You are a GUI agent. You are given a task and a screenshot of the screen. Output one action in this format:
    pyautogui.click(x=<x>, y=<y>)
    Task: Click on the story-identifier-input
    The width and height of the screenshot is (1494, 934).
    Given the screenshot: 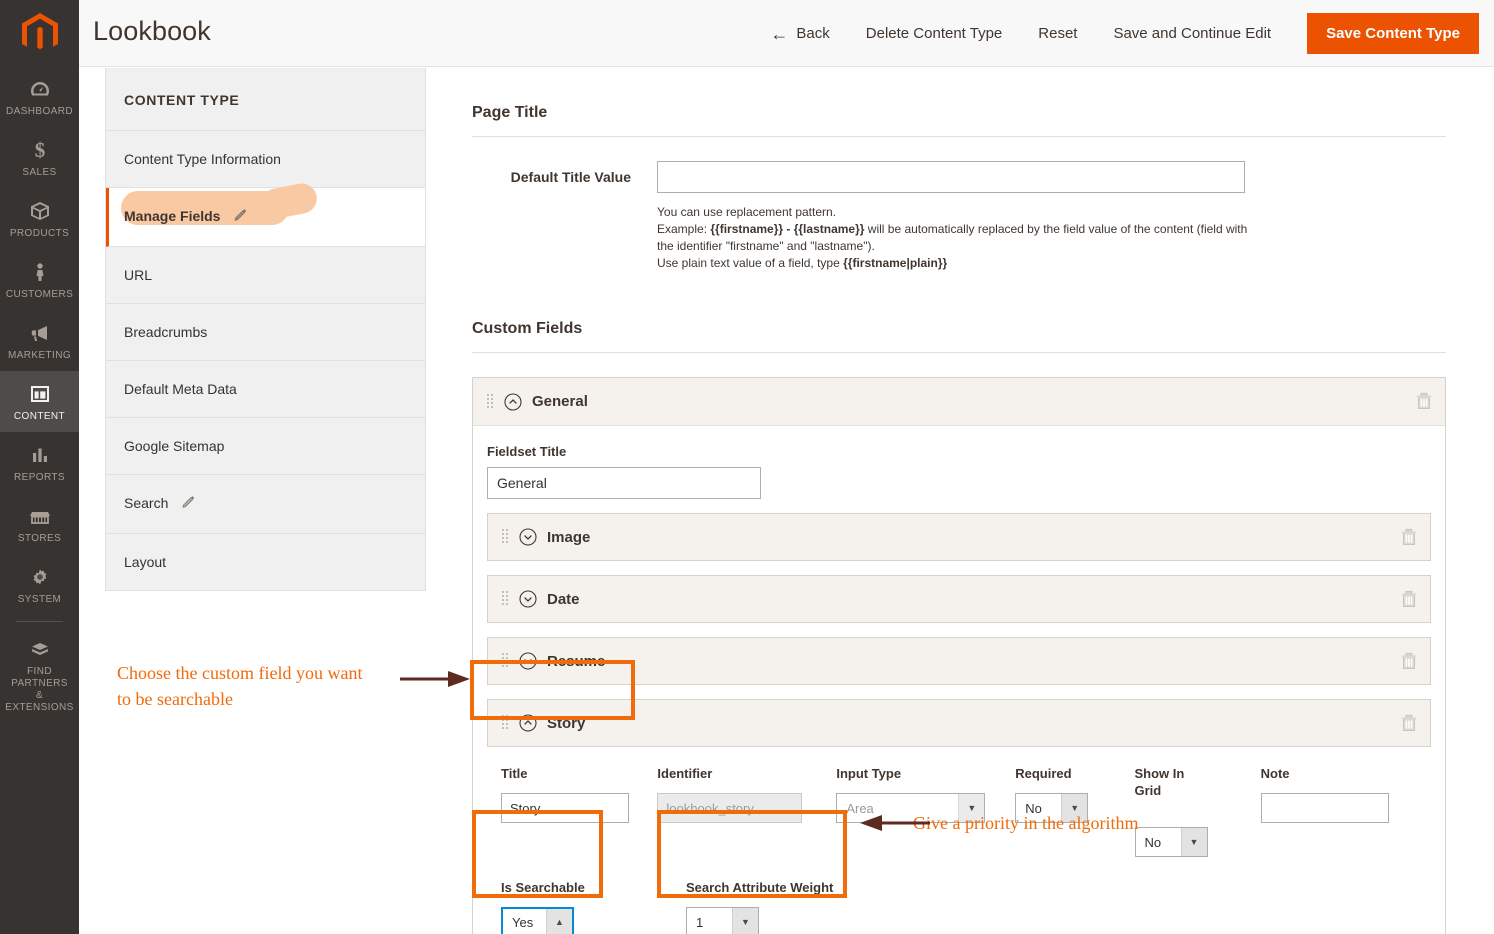 What is the action you would take?
    pyautogui.click(x=730, y=808)
    